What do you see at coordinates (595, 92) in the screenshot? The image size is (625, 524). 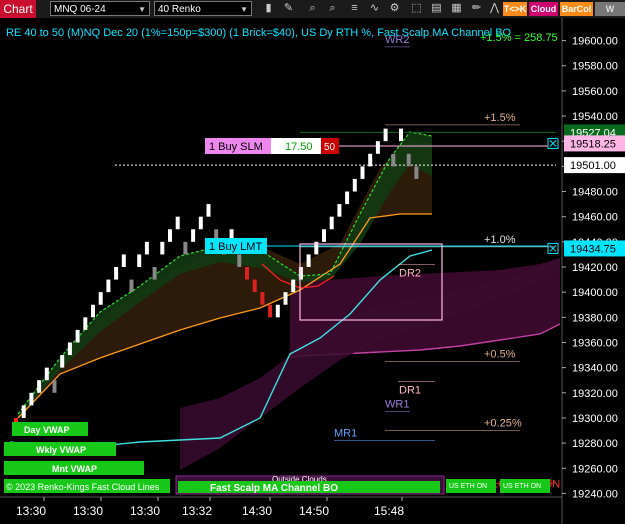 I see `price-tick-label: 19560.00` at bounding box center [595, 92].